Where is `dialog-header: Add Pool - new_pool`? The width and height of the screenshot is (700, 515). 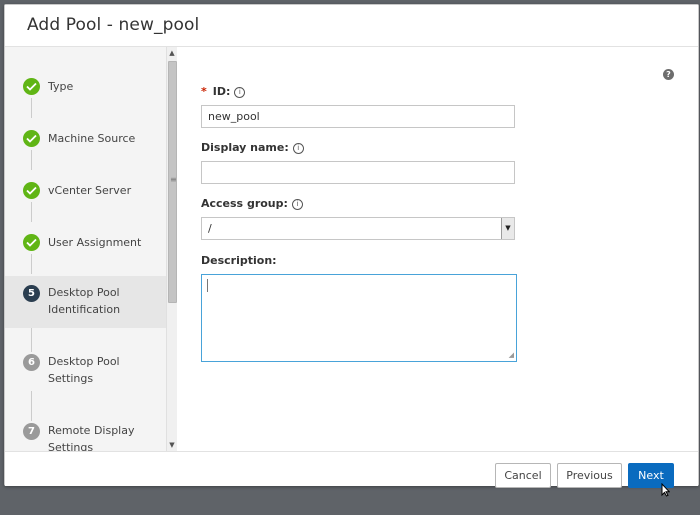
dialog-header: Add Pool - new_pool is located at coordinates (351, 26).